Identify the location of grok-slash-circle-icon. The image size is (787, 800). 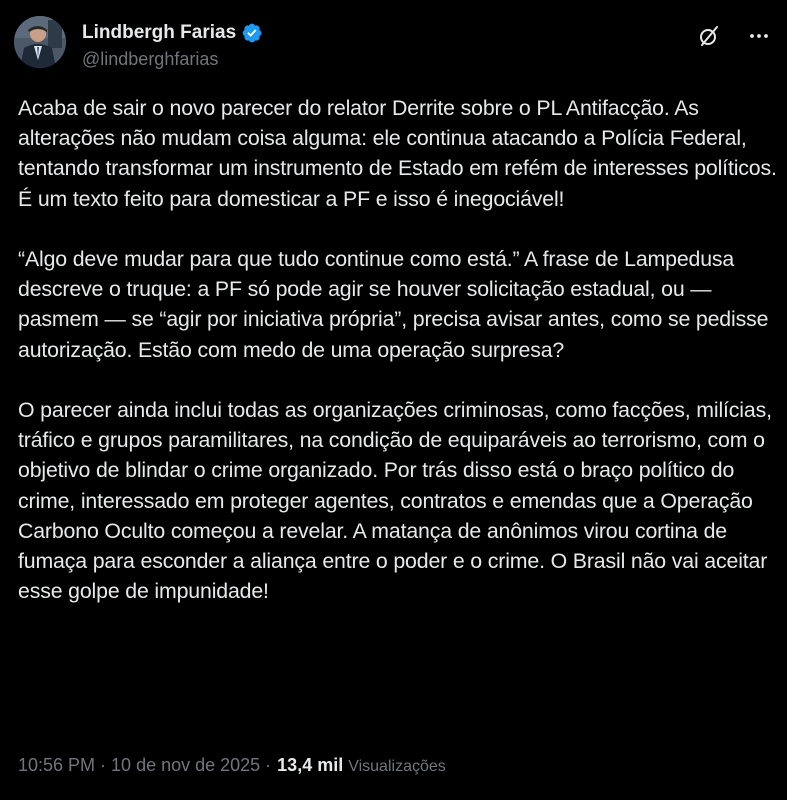
(709, 36).